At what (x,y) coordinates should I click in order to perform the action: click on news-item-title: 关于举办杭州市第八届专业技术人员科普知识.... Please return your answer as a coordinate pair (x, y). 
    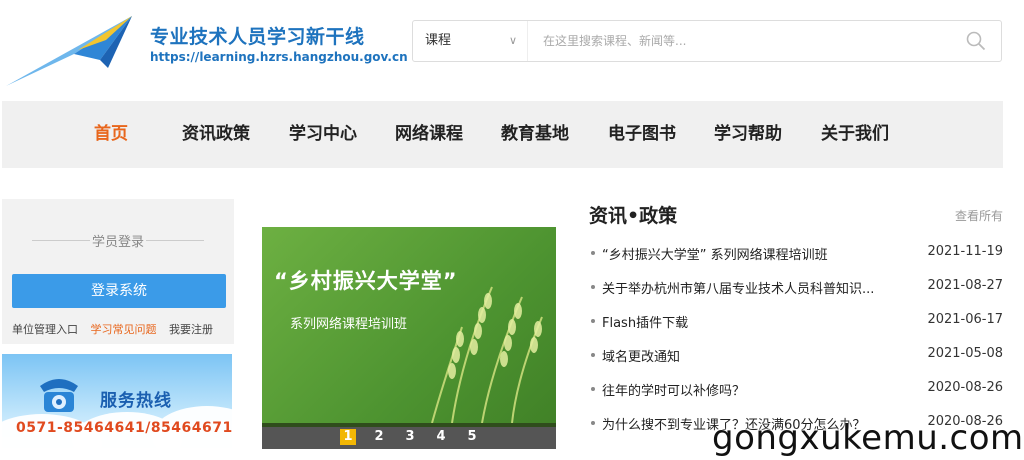
    Looking at the image, I should click on (747, 287).